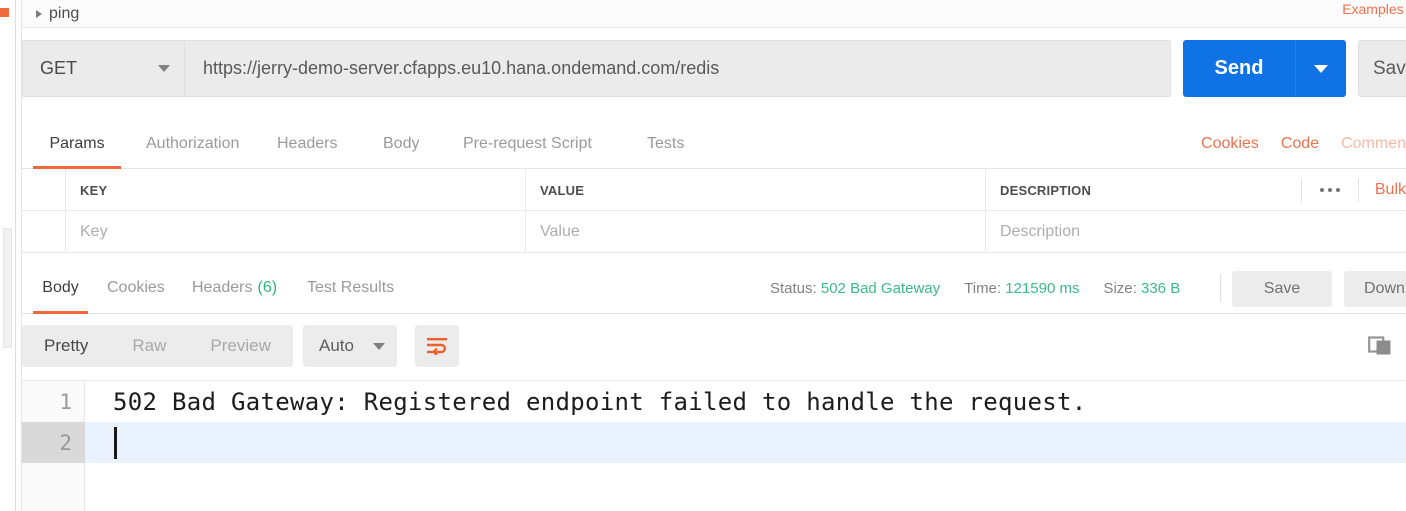  What do you see at coordinates (527, 144) in the screenshot?
I see `tab-pre-request-script: Pre-request Script` at bounding box center [527, 144].